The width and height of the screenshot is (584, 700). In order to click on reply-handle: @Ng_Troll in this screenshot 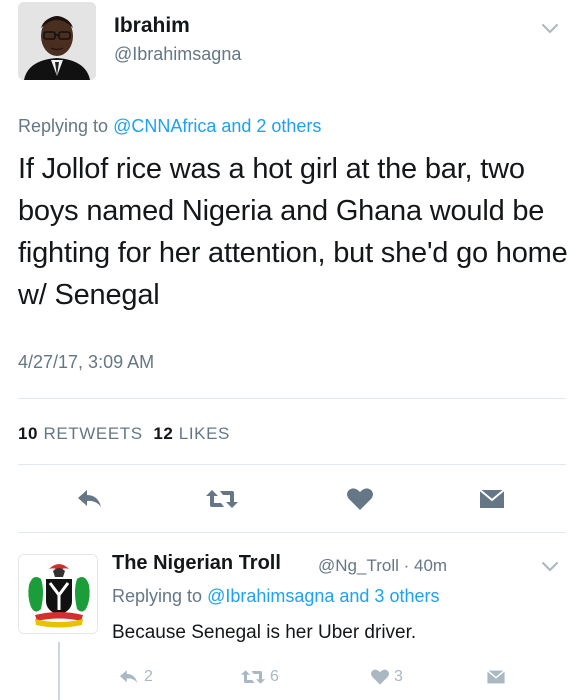, I will do `click(358, 565)`.